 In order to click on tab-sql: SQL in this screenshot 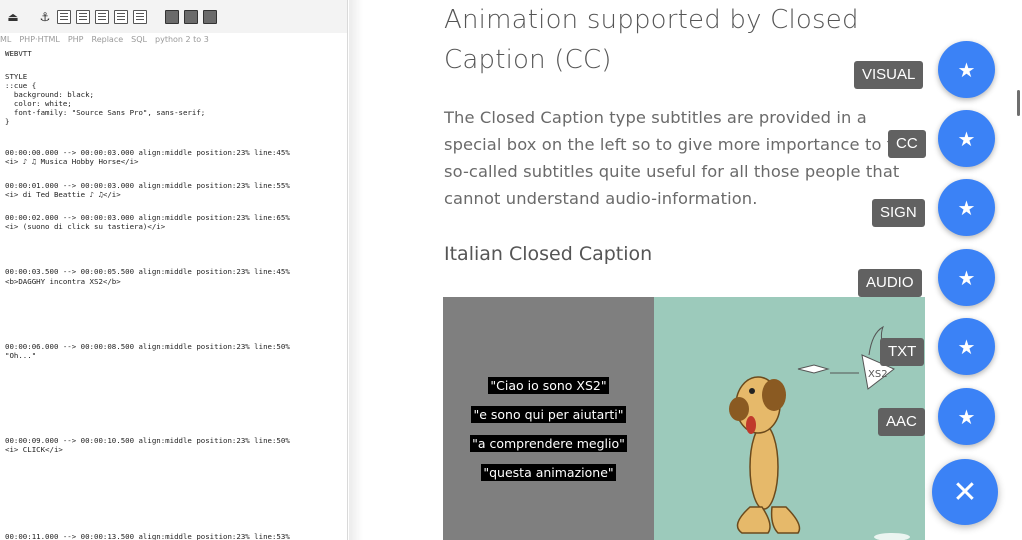, I will do `click(139, 40)`.